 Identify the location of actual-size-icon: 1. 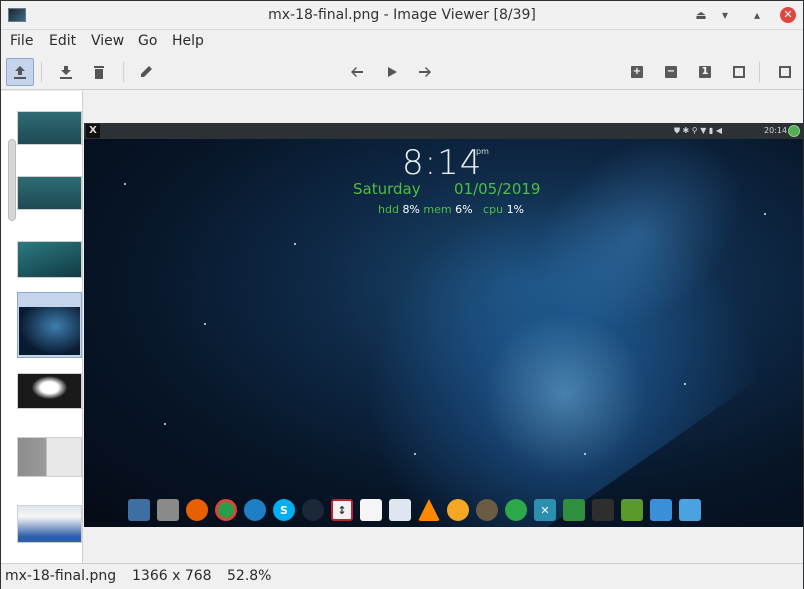
(705, 72).